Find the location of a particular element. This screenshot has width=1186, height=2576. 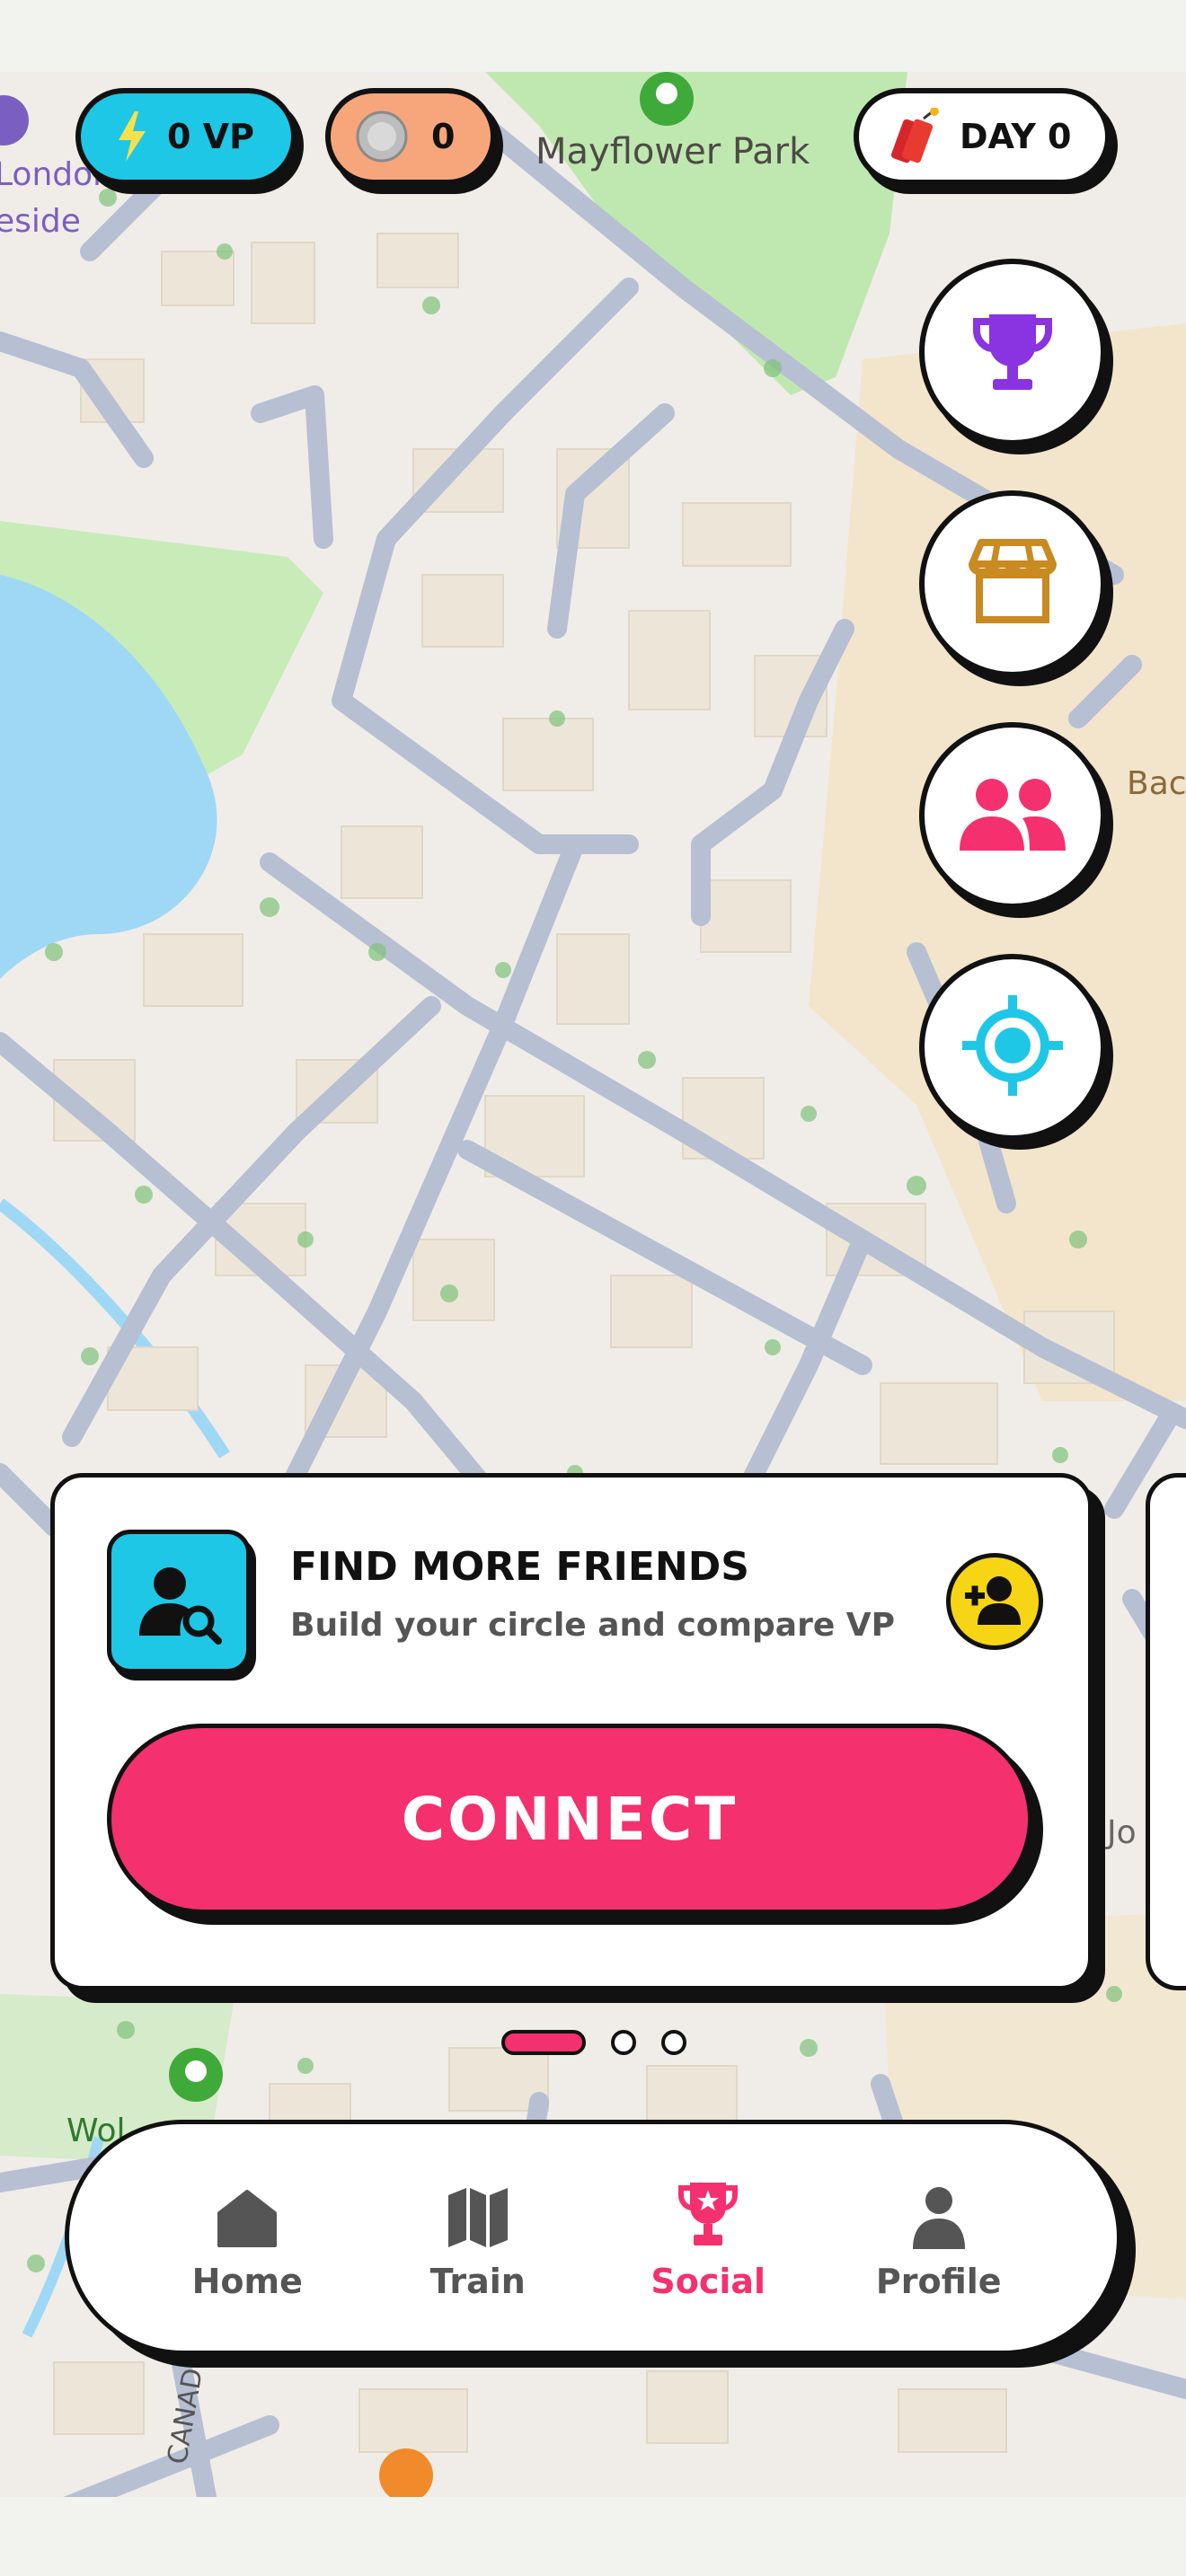

locate-button is located at coordinates (1013, 1047).